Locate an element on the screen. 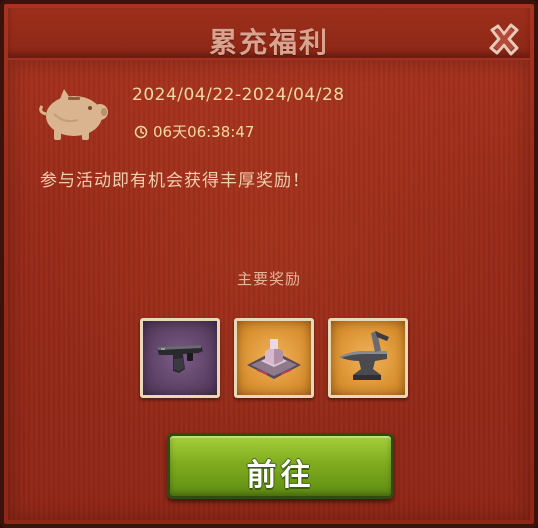  reward-slot-pistol is located at coordinates (180, 358).